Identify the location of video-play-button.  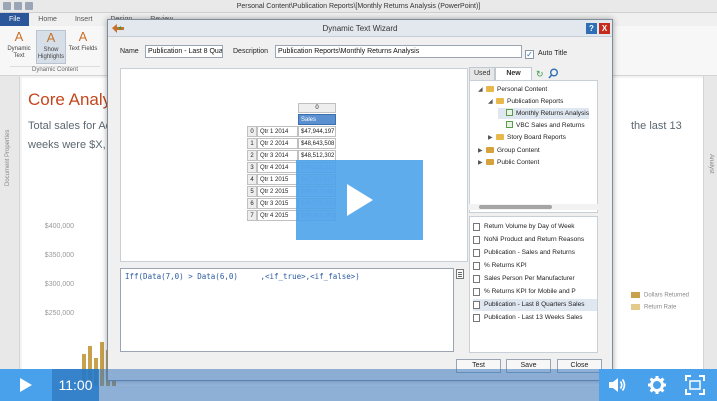
(26, 385).